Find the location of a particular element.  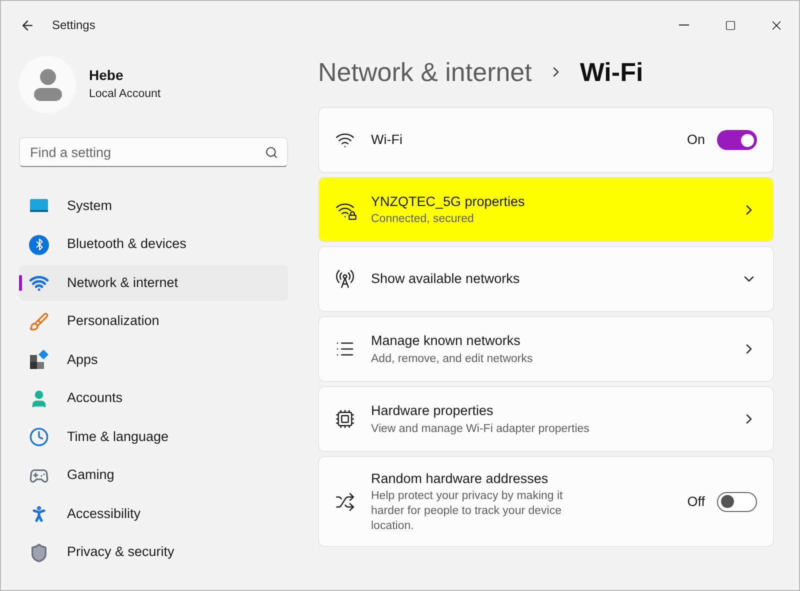

toggle-state-label: On is located at coordinates (695, 139).